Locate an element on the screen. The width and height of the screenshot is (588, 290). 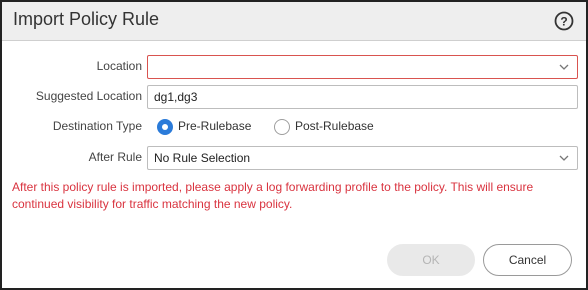
location-row: Location is located at coordinates (294, 67).